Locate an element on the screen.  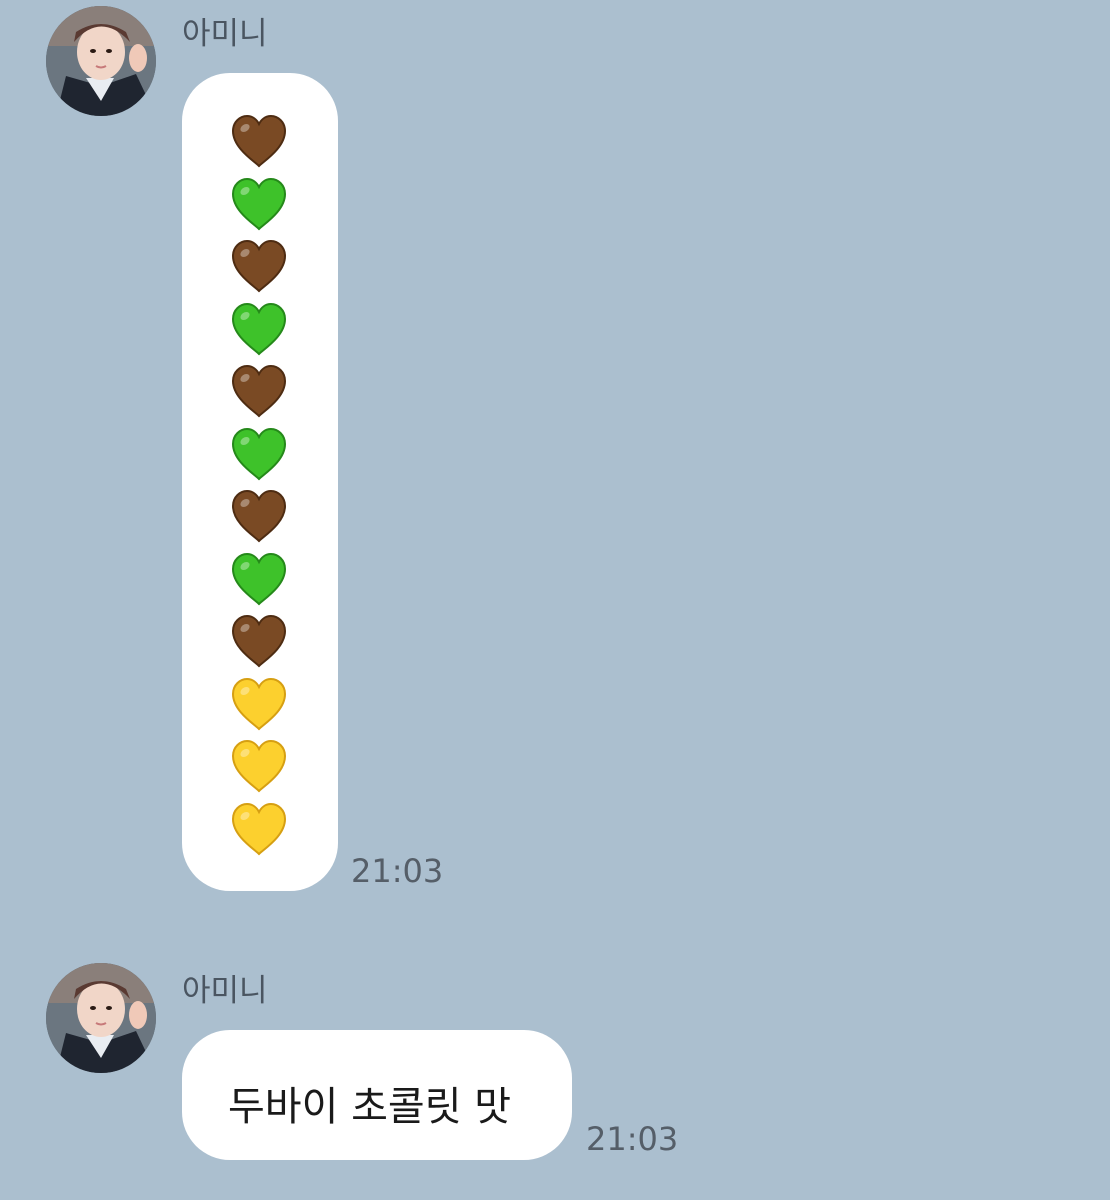
message-bubble is located at coordinates (260, 482).